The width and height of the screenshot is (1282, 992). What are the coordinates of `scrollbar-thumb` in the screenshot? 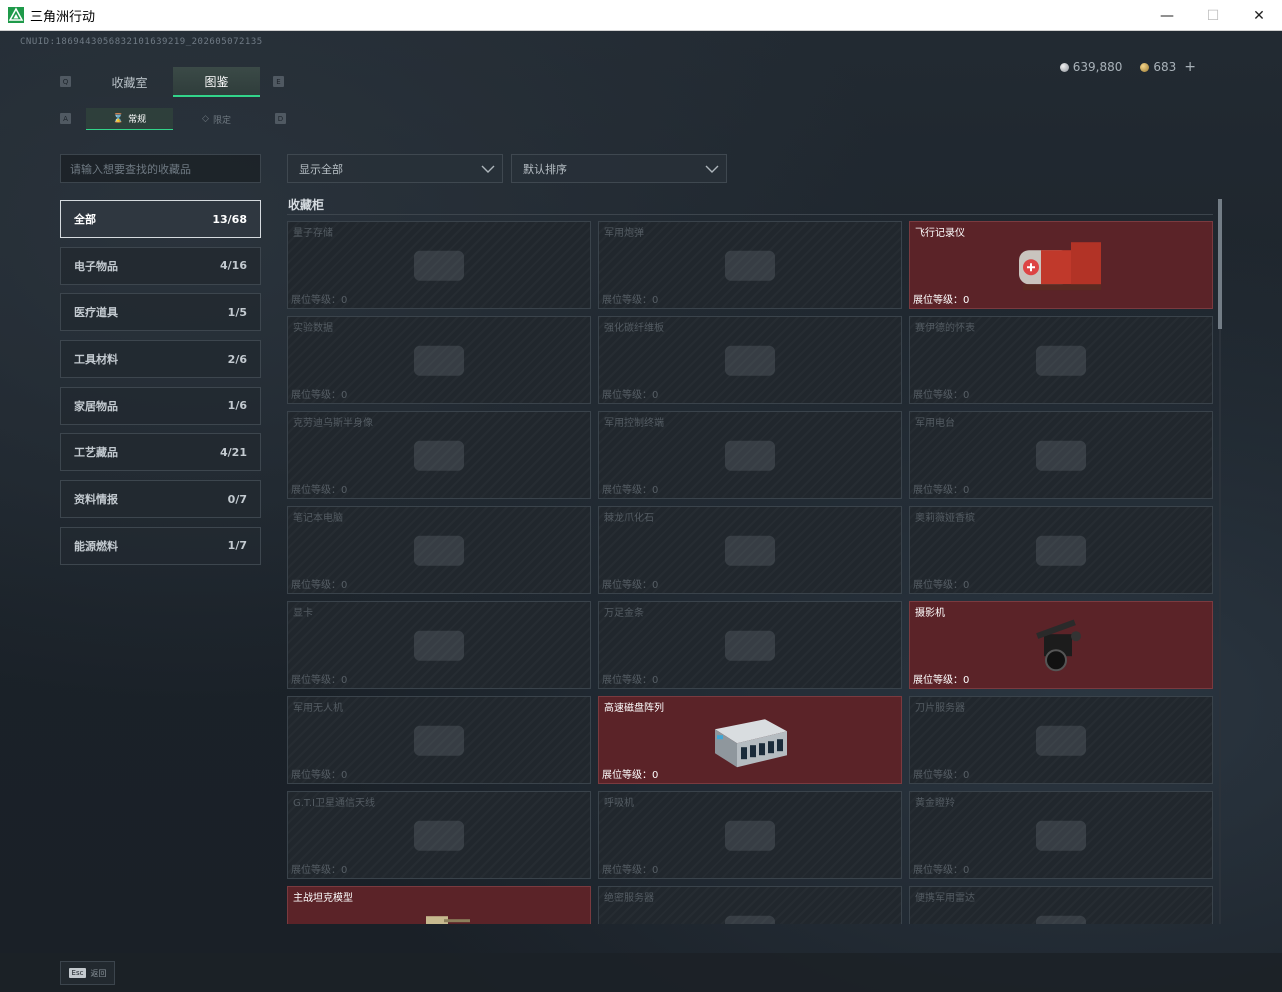 It's located at (1220, 264).